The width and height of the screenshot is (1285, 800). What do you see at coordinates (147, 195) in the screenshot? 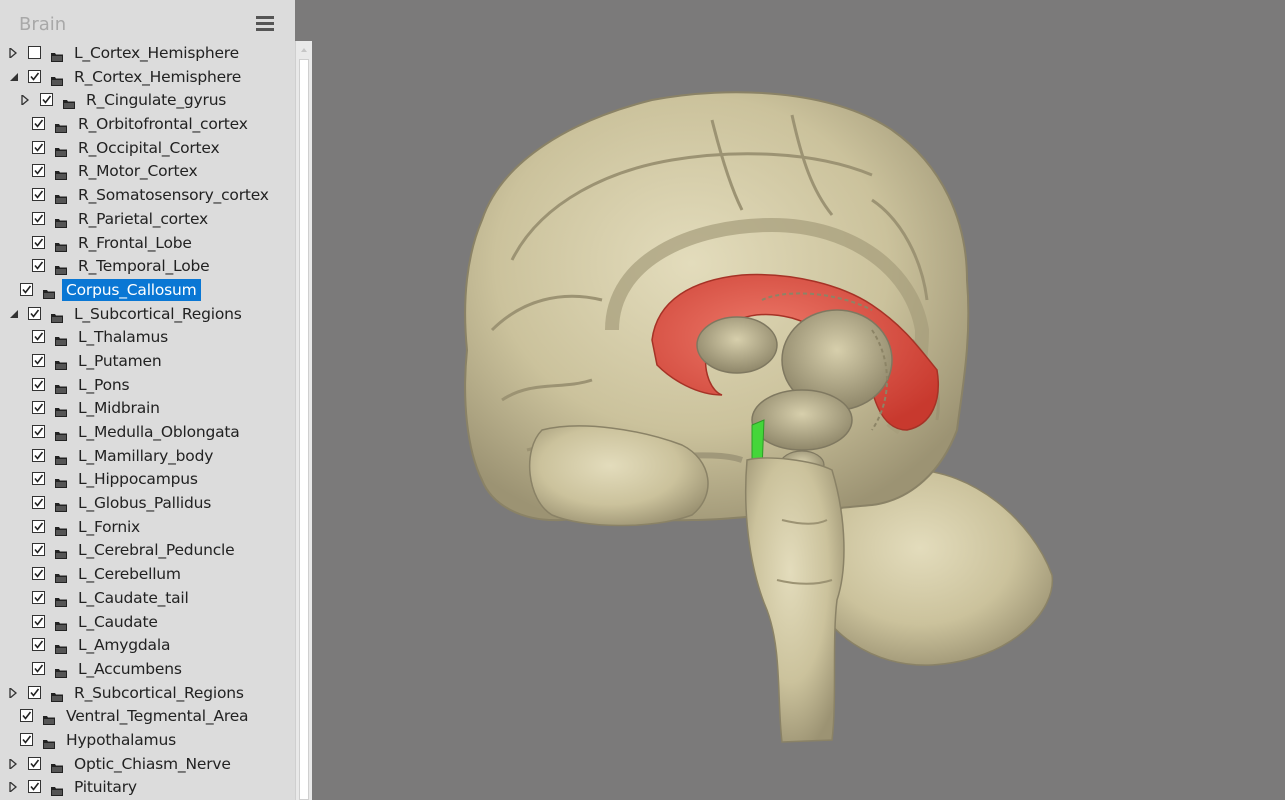
I see `tree-item: R_Somatosensory_cortex` at bounding box center [147, 195].